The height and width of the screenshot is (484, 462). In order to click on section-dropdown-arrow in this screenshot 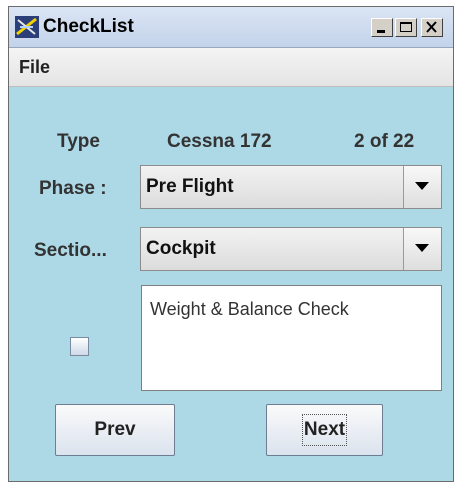, I will do `click(422, 249)`.